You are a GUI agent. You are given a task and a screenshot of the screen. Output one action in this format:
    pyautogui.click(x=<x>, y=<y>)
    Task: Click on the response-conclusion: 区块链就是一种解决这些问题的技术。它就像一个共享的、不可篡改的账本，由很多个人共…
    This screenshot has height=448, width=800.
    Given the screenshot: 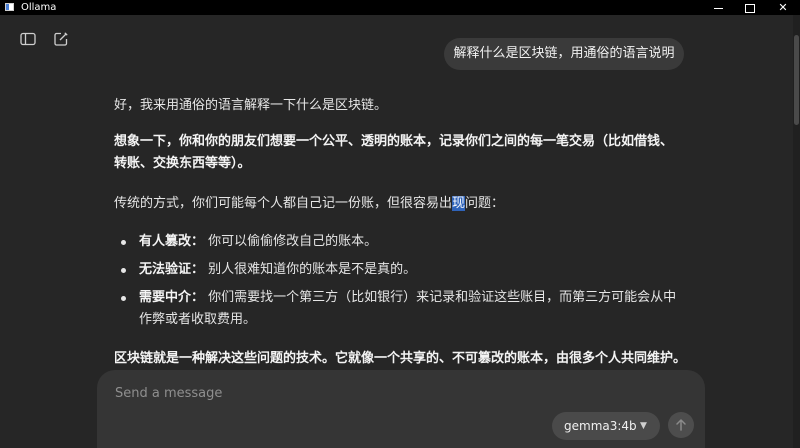 What is the action you would take?
    pyautogui.click(x=400, y=358)
    